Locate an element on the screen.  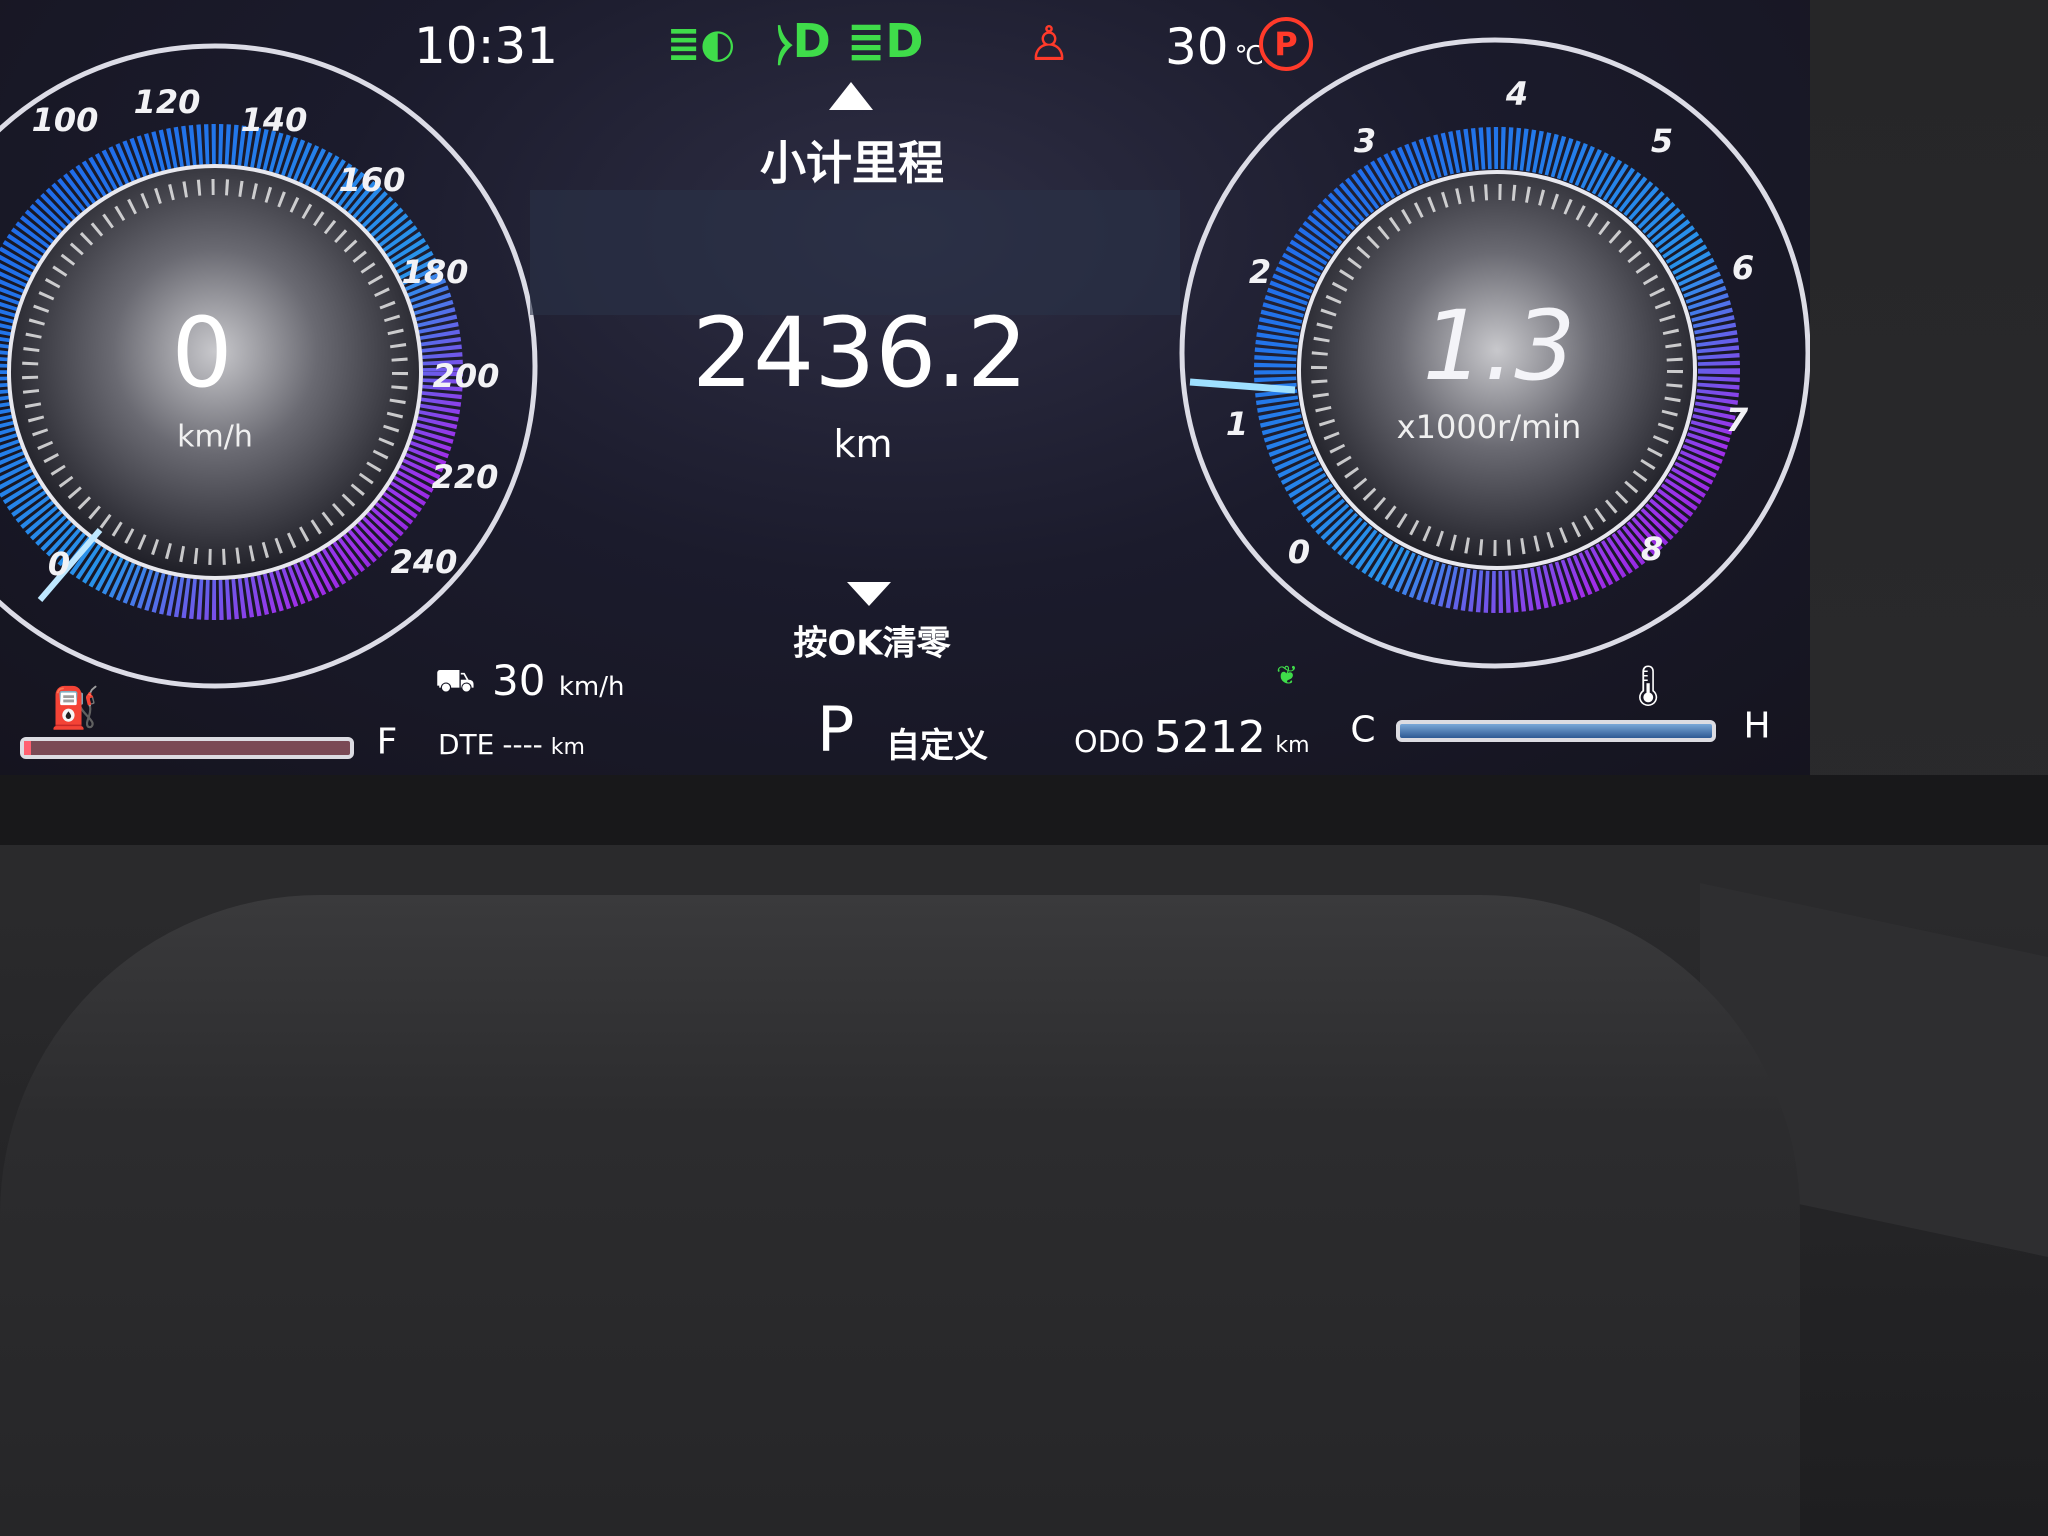
rpm-value: 1.3 is located at coordinates (1499, 346).